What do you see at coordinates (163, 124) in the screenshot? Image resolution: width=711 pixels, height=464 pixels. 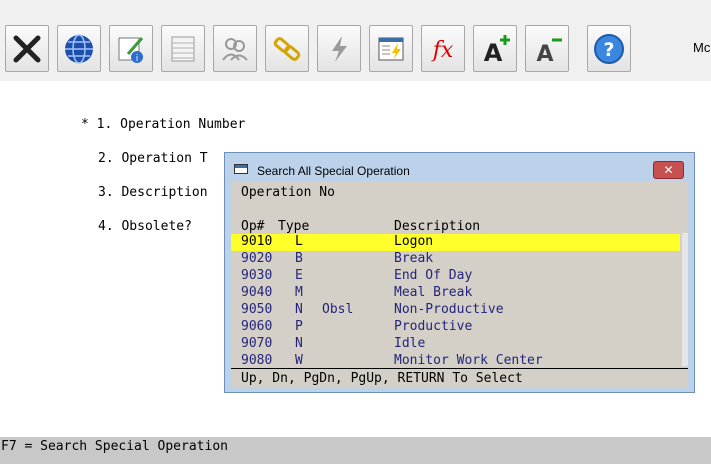 I see `field-operation-number: * 1. Operation Number` at bounding box center [163, 124].